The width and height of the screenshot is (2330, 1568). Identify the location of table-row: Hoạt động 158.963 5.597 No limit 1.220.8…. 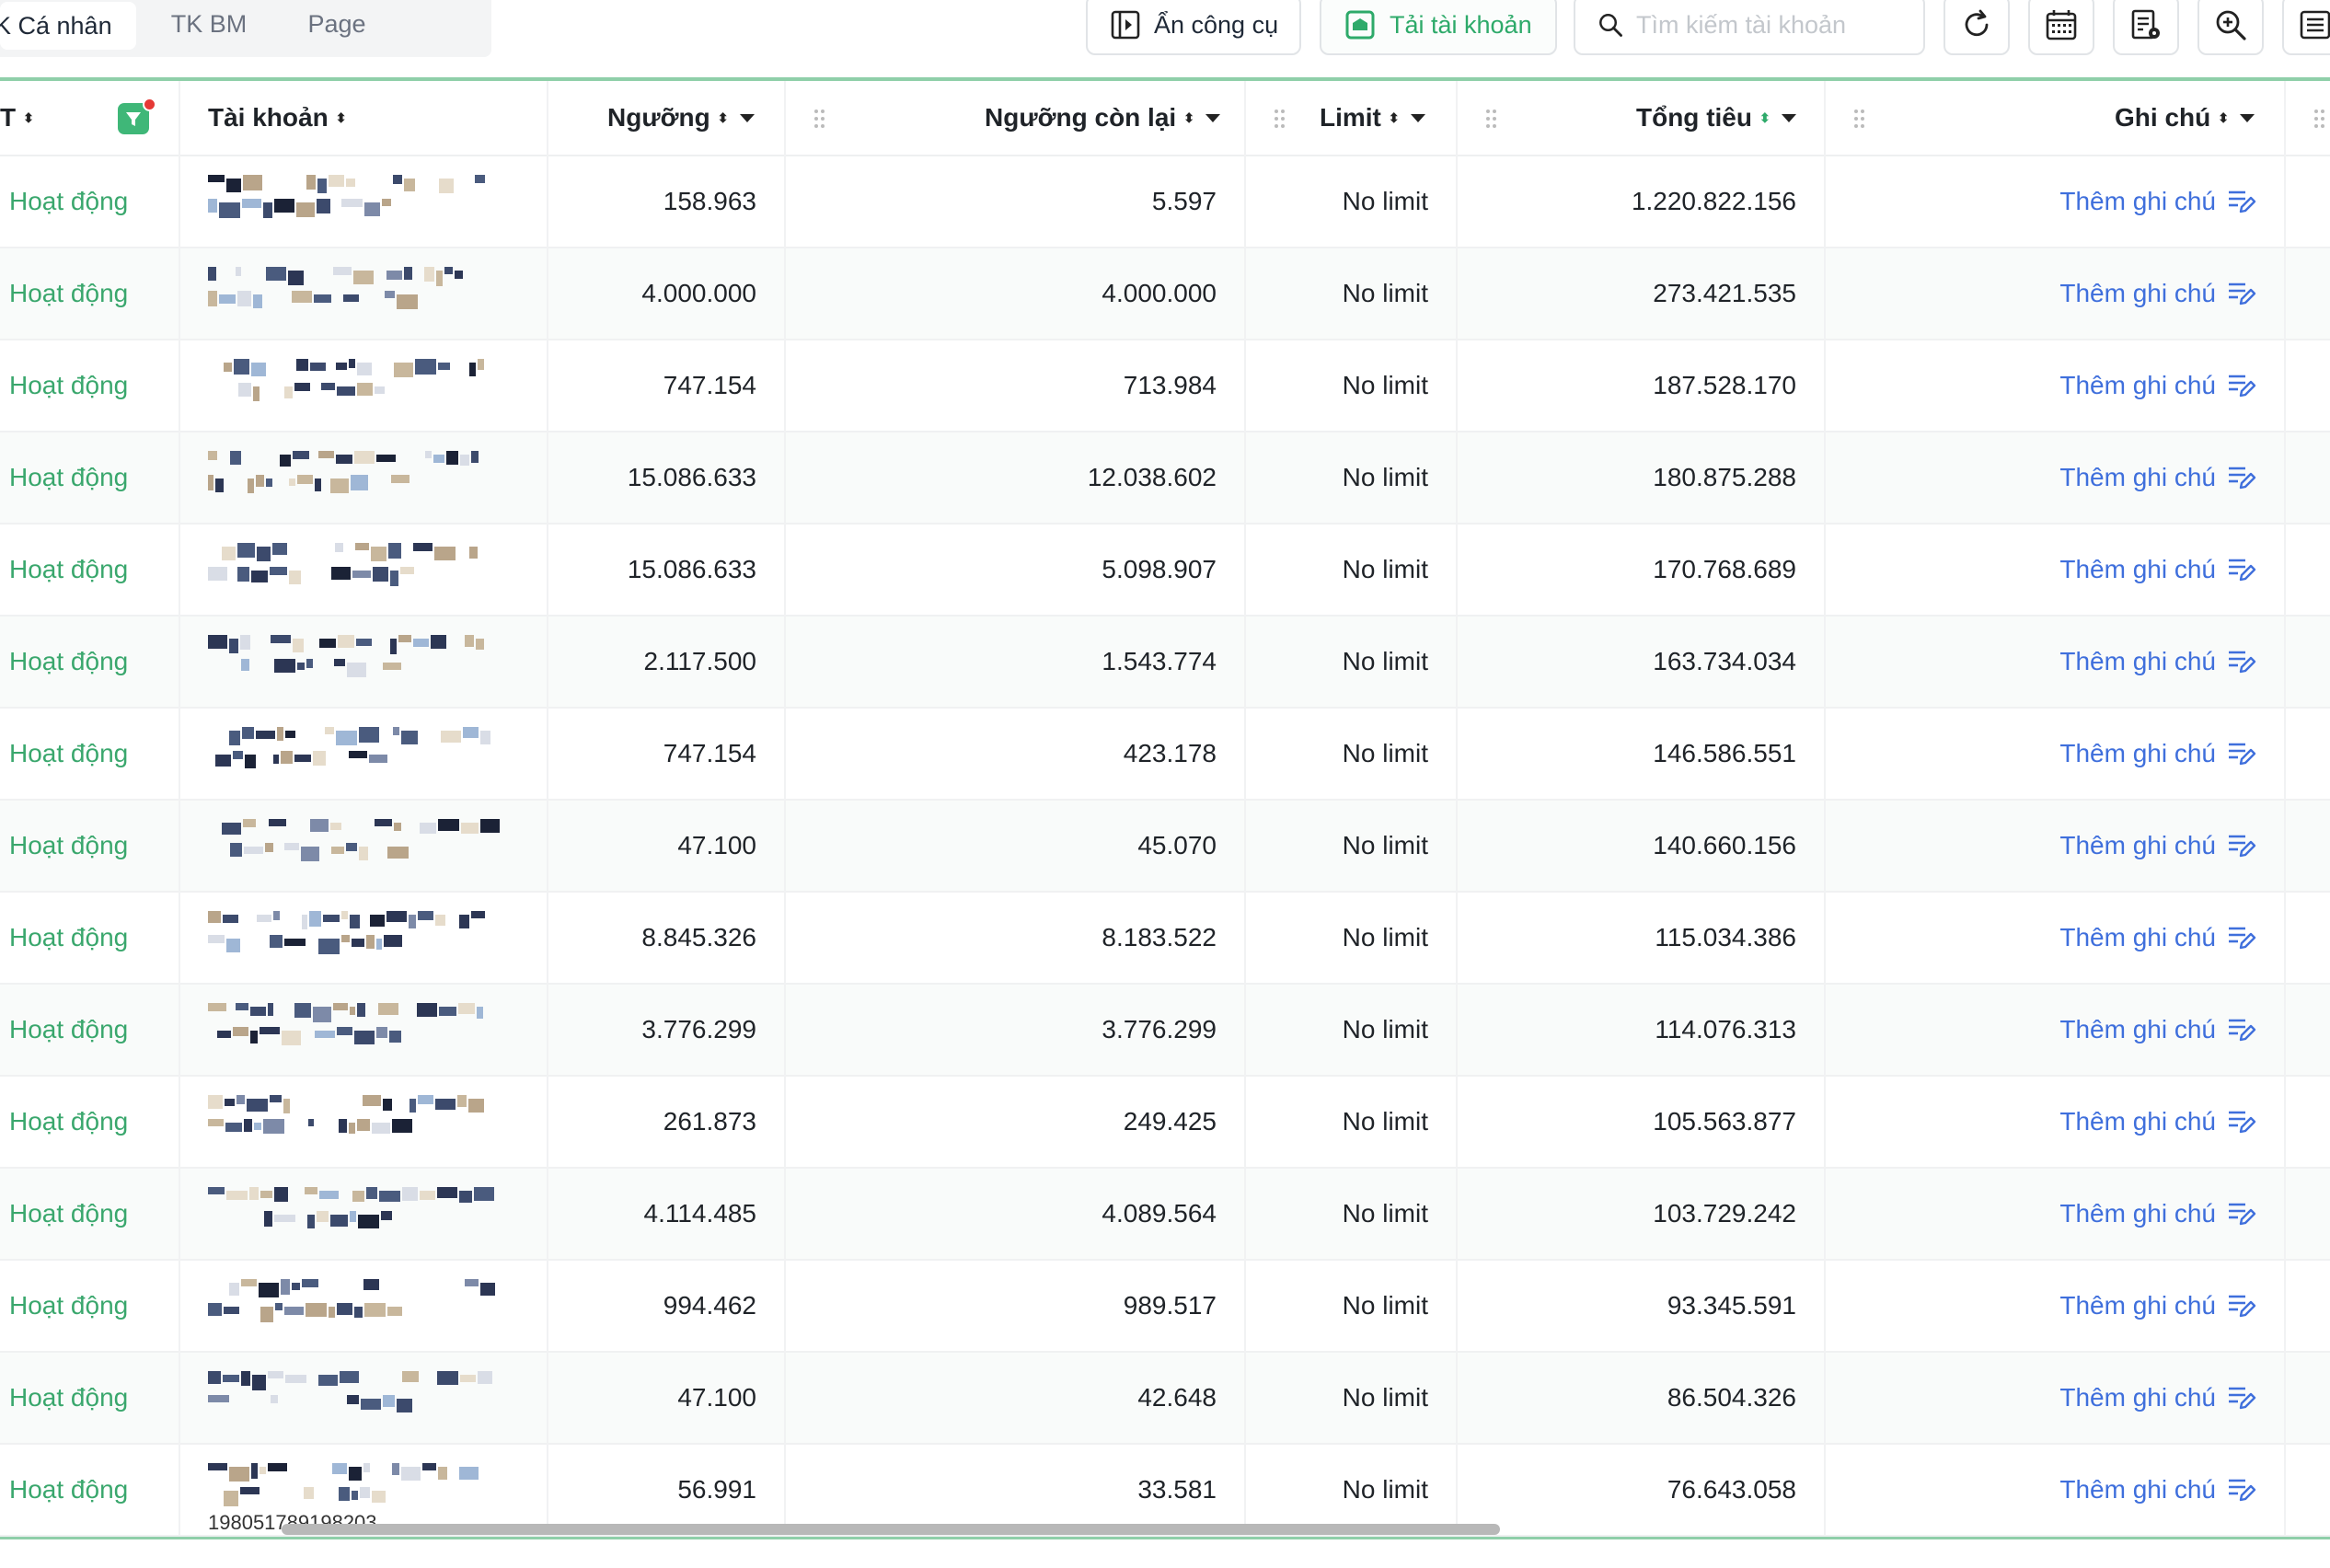
(1165, 202).